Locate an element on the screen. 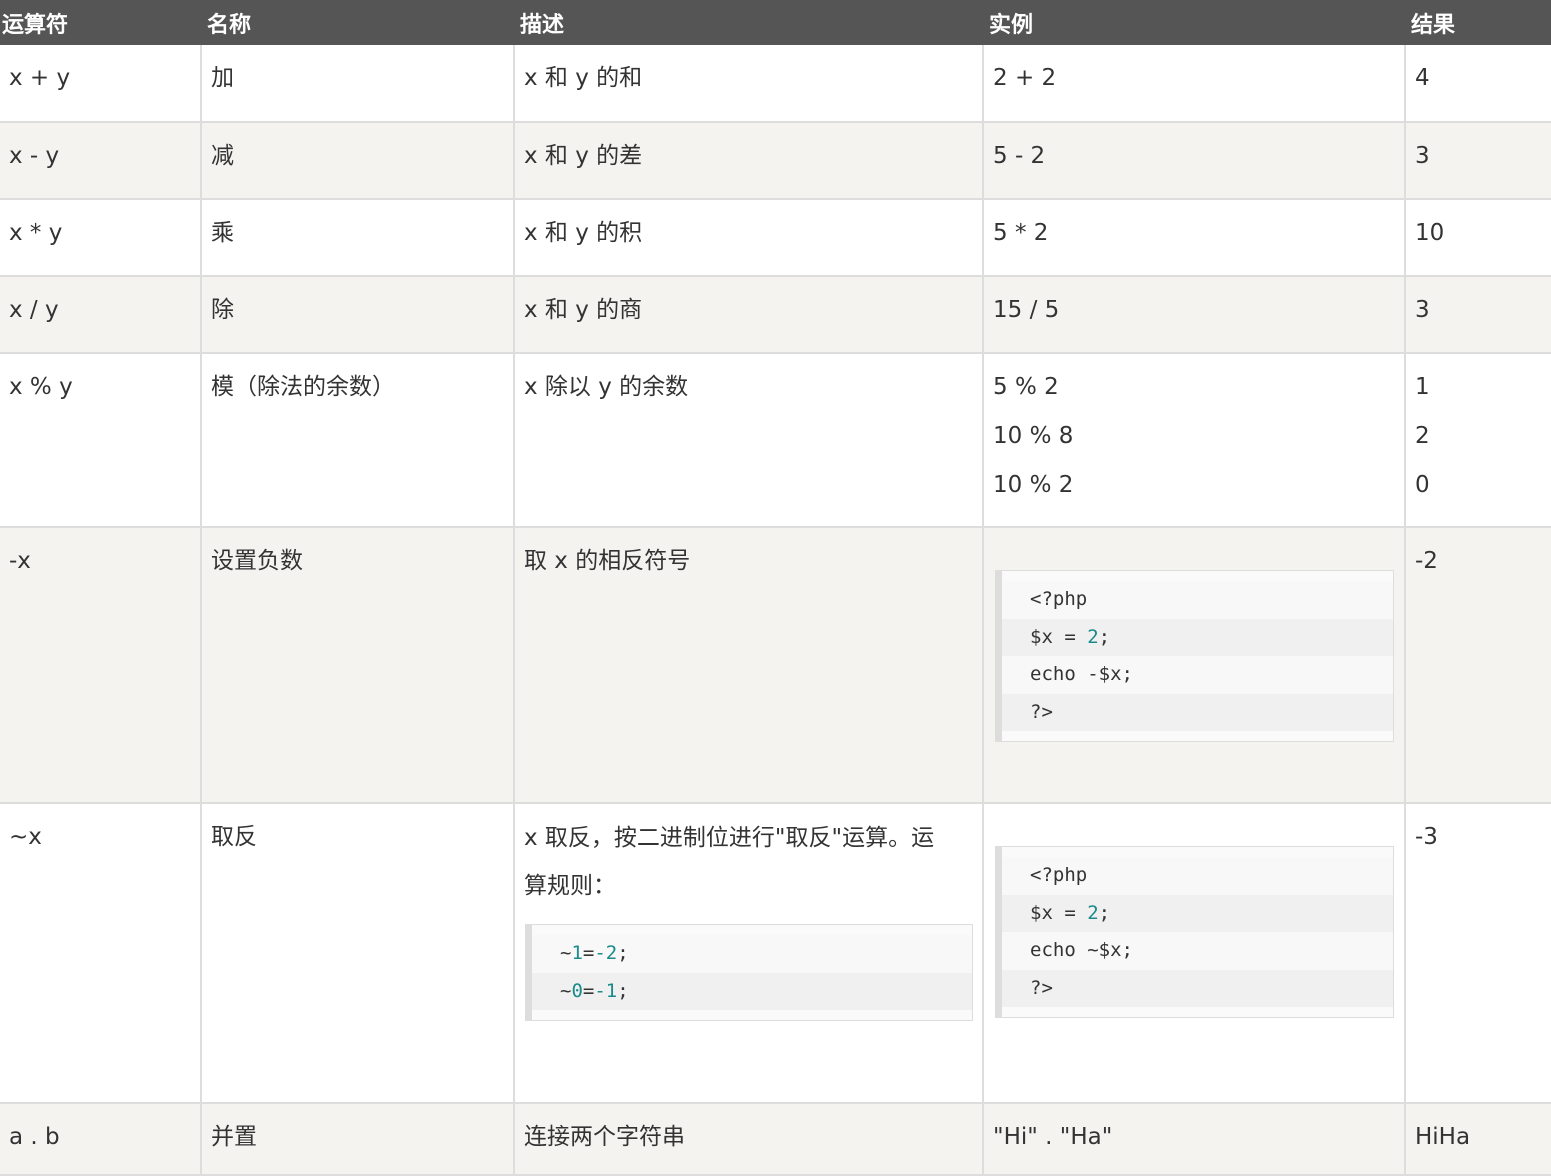  header-description: 描述 is located at coordinates (748, 22).